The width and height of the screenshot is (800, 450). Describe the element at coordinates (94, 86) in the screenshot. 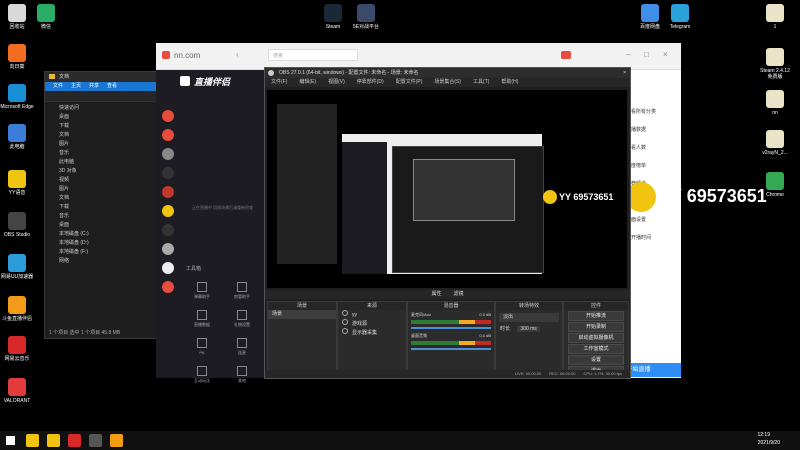

I see `ribbon-tab: 共享` at that location.